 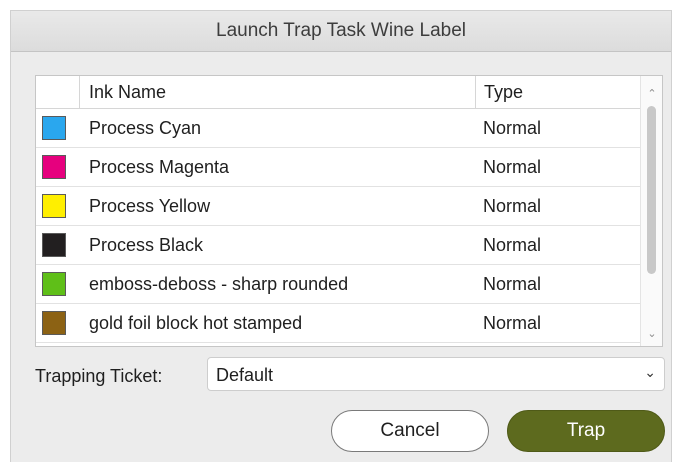 What do you see at coordinates (339, 245) in the screenshot?
I see `table-row: Process Black Normal` at bounding box center [339, 245].